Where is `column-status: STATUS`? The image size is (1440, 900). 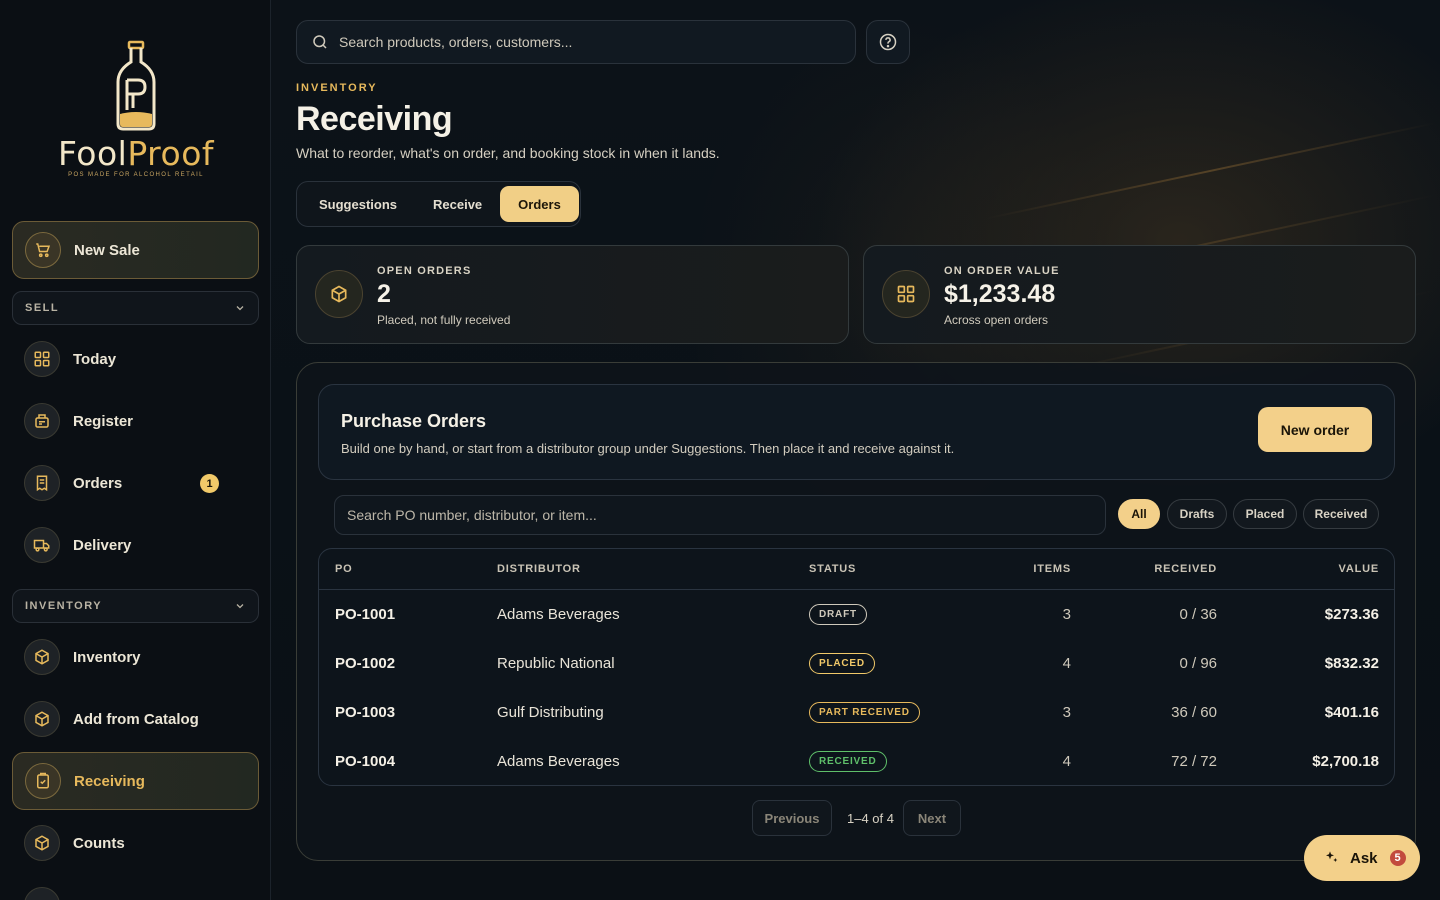 column-status: STATUS is located at coordinates (832, 569).